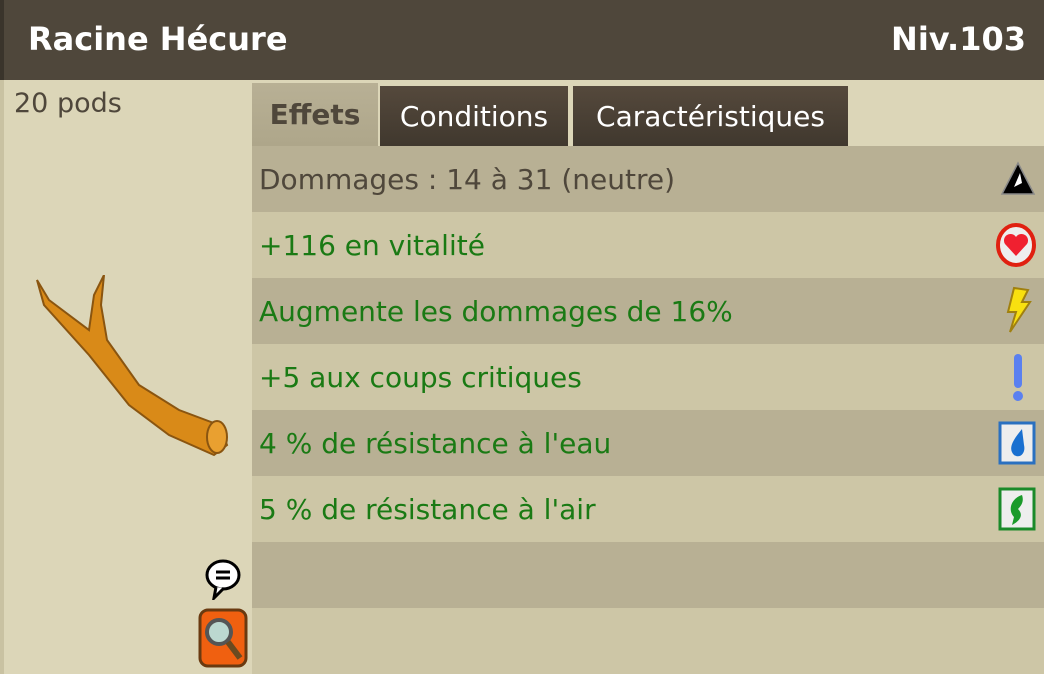  Describe the element at coordinates (648, 509) in the screenshot. I see `effect-row: 5 % de résistance à l'air` at that location.